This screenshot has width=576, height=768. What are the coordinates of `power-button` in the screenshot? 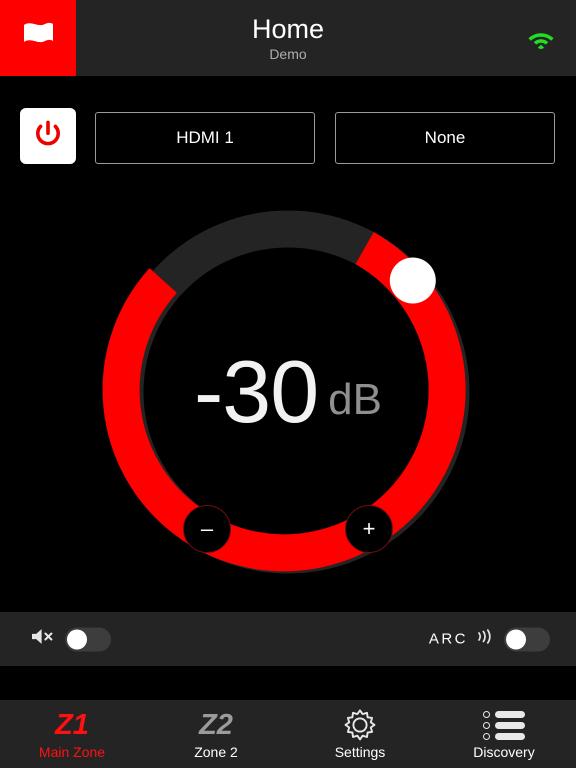 It's located at (48, 136).